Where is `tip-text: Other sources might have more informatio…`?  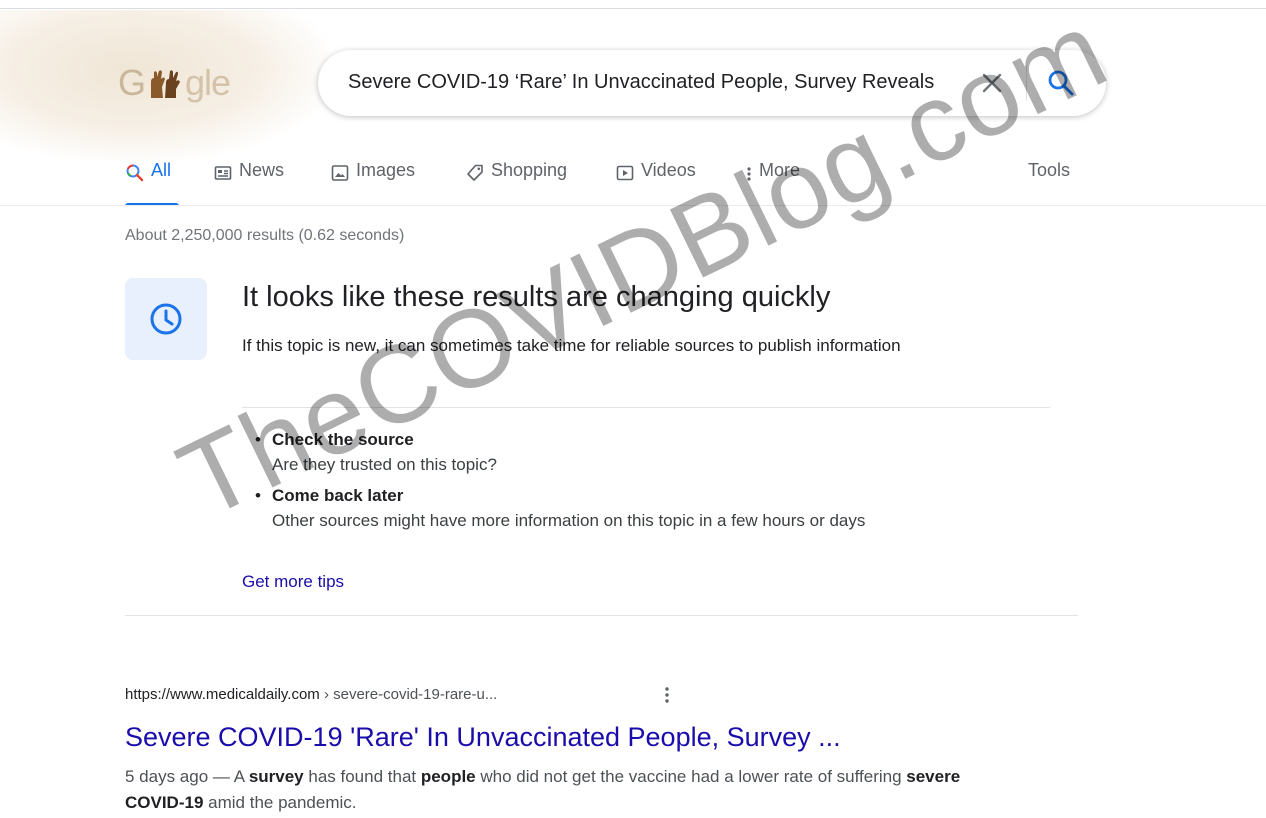 tip-text: Other sources might have more informatio… is located at coordinates (569, 520).